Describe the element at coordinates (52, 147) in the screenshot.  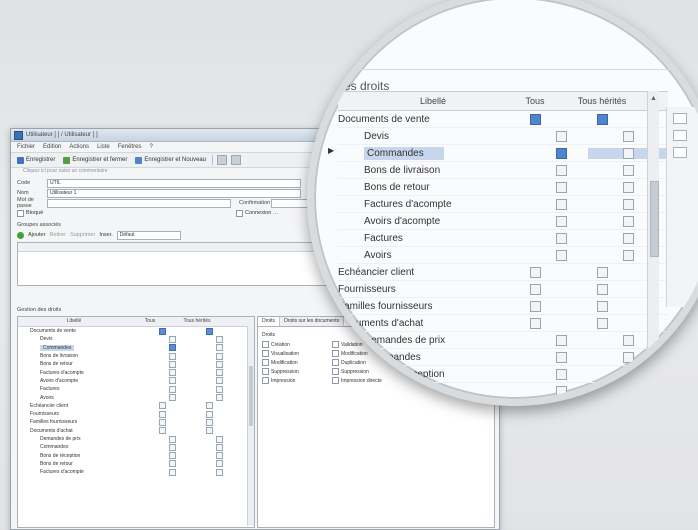
I see `menu-edition: Edition` at that location.